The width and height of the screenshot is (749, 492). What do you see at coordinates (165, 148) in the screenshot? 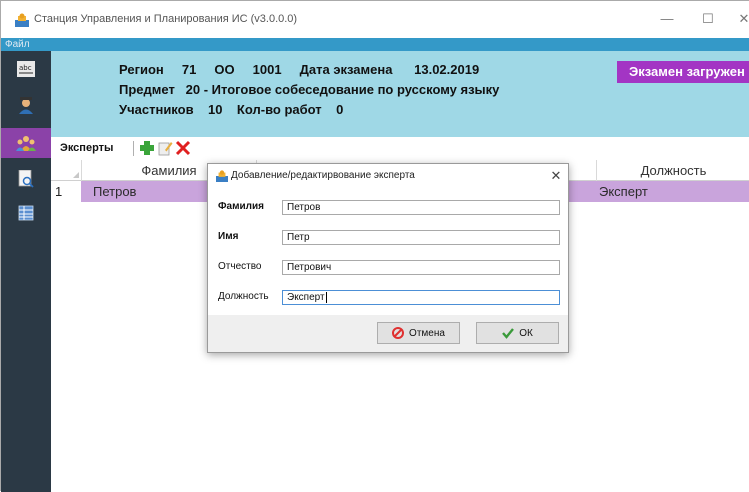
I see `edit-icon` at bounding box center [165, 148].